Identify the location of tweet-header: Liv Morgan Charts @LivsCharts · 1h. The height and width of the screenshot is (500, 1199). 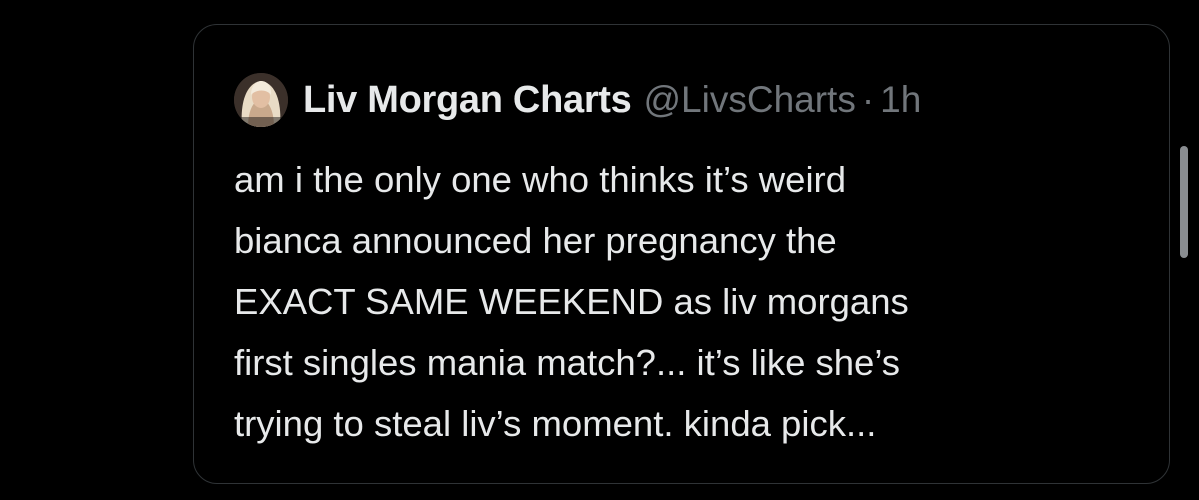
(577, 100).